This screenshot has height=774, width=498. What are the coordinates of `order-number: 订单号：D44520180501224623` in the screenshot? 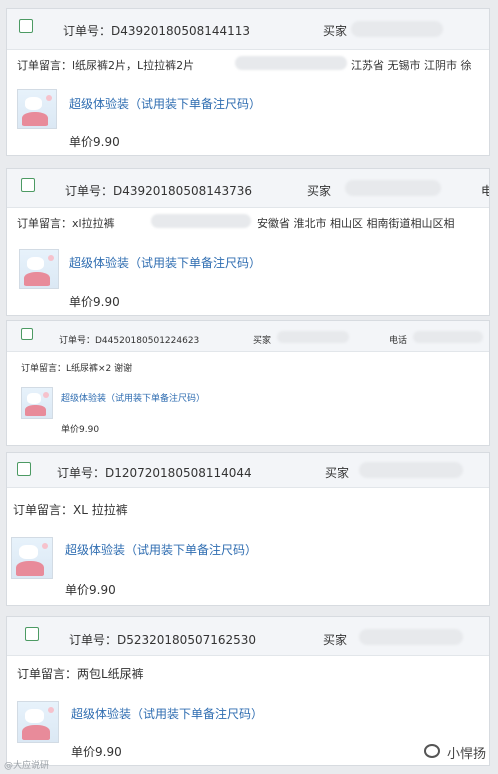 It's located at (129, 341).